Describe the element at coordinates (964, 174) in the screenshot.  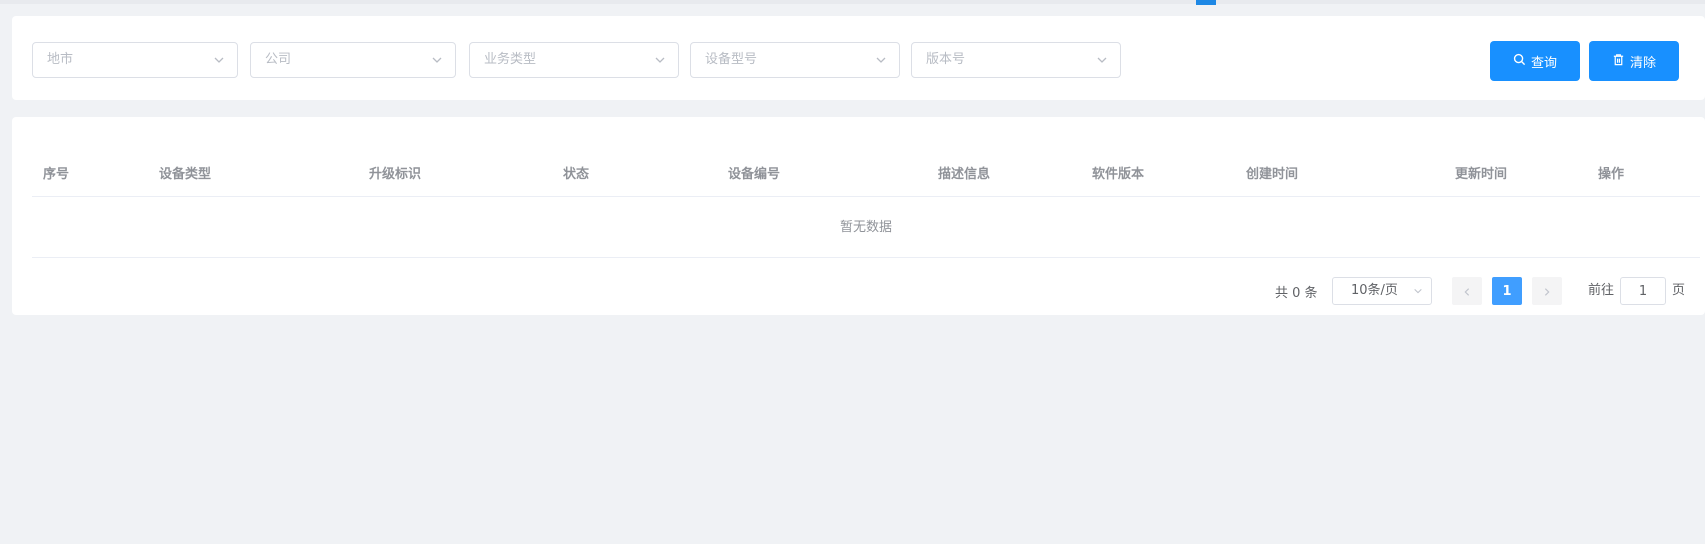
I see `column-header-description: 描述信息` at that location.